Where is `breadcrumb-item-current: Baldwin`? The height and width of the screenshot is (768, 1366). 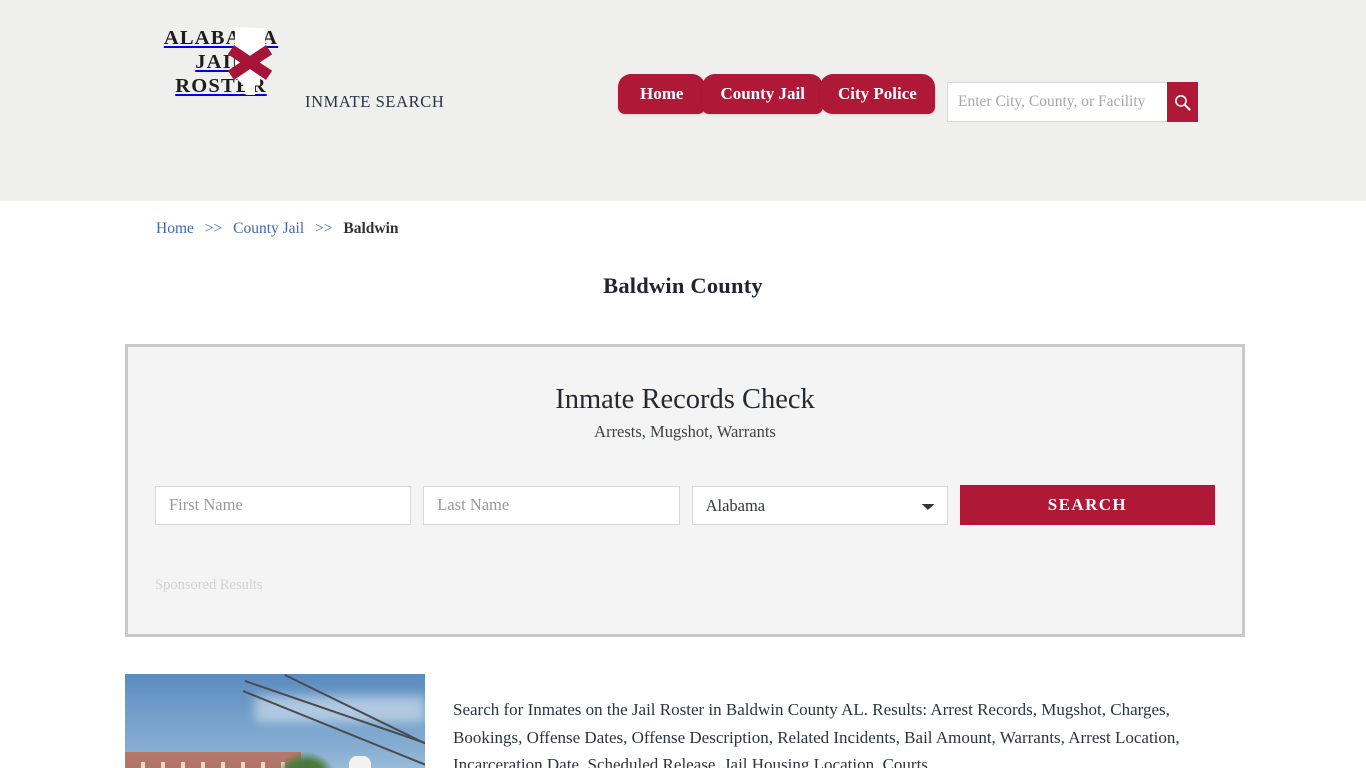 breadcrumb-item-current: Baldwin is located at coordinates (371, 228).